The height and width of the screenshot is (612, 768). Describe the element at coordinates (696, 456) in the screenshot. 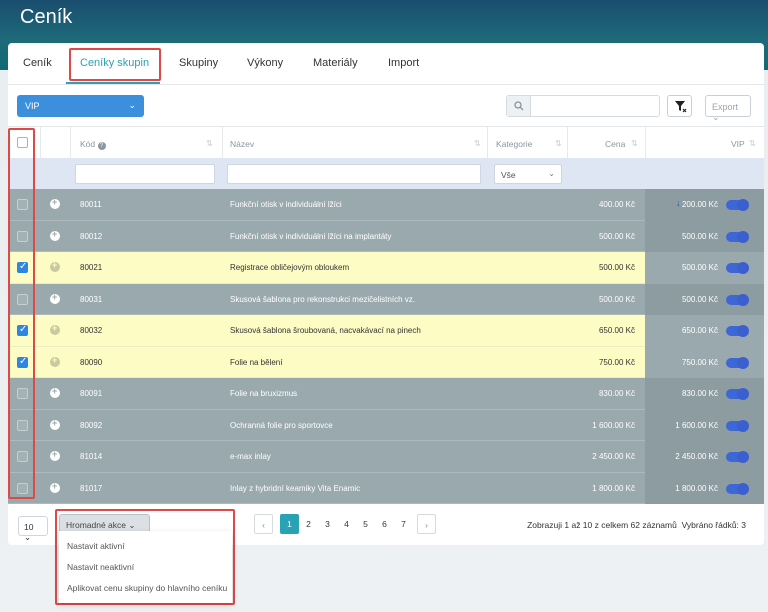

I see `row-vip-price: 2 450.00 Kč` at that location.